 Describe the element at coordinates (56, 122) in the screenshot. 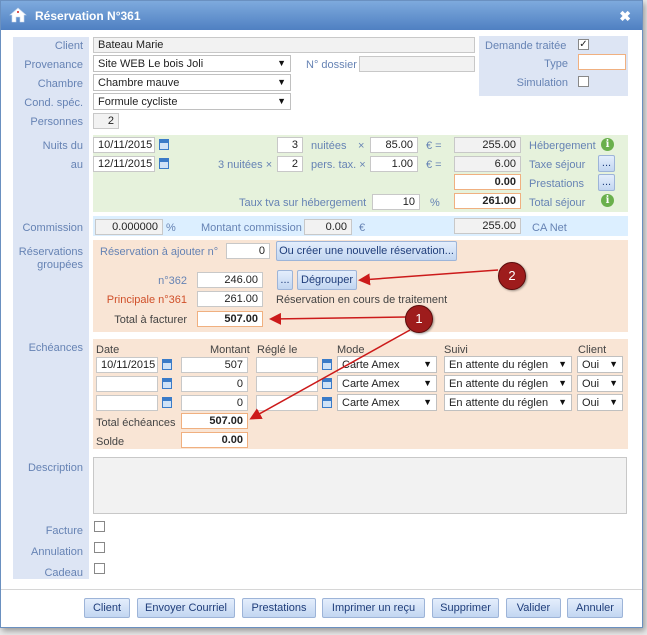

I see `personnes-label: Personnes` at that location.